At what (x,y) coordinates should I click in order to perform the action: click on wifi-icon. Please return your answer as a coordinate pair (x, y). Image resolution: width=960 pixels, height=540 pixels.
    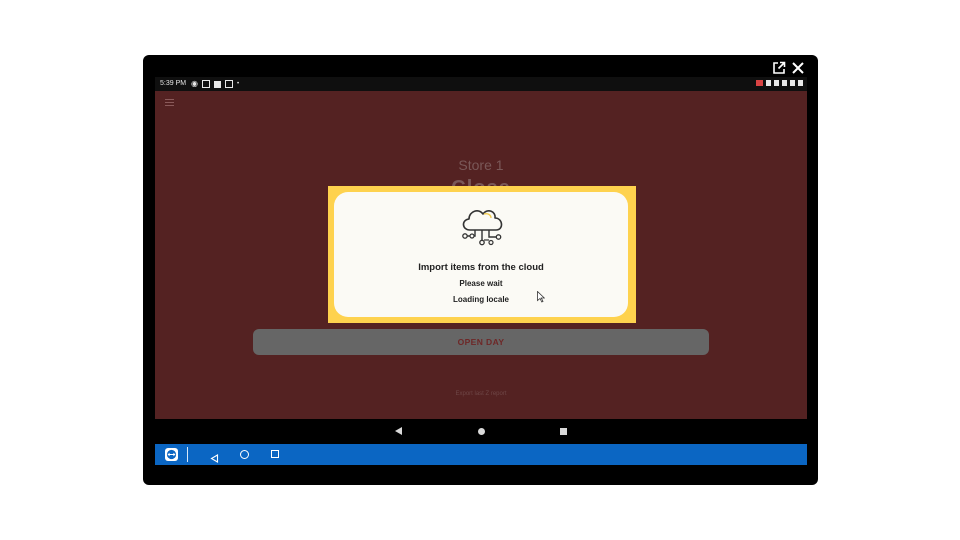
    Looking at the image, I should click on (784, 83).